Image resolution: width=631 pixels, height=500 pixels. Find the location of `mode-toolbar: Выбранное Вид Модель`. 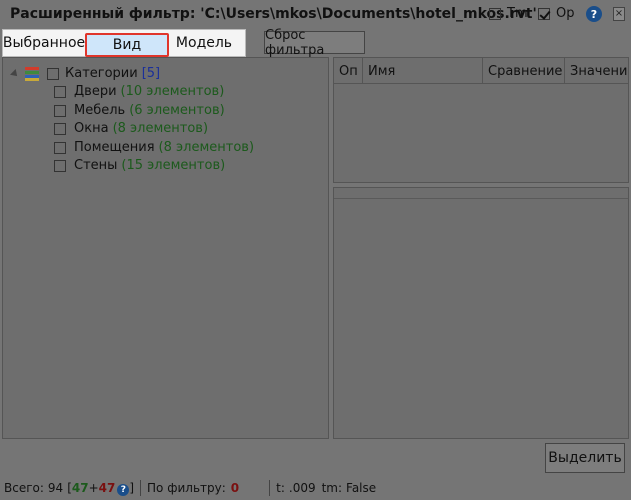

mode-toolbar: Выбранное Вид Модель is located at coordinates (124, 43).